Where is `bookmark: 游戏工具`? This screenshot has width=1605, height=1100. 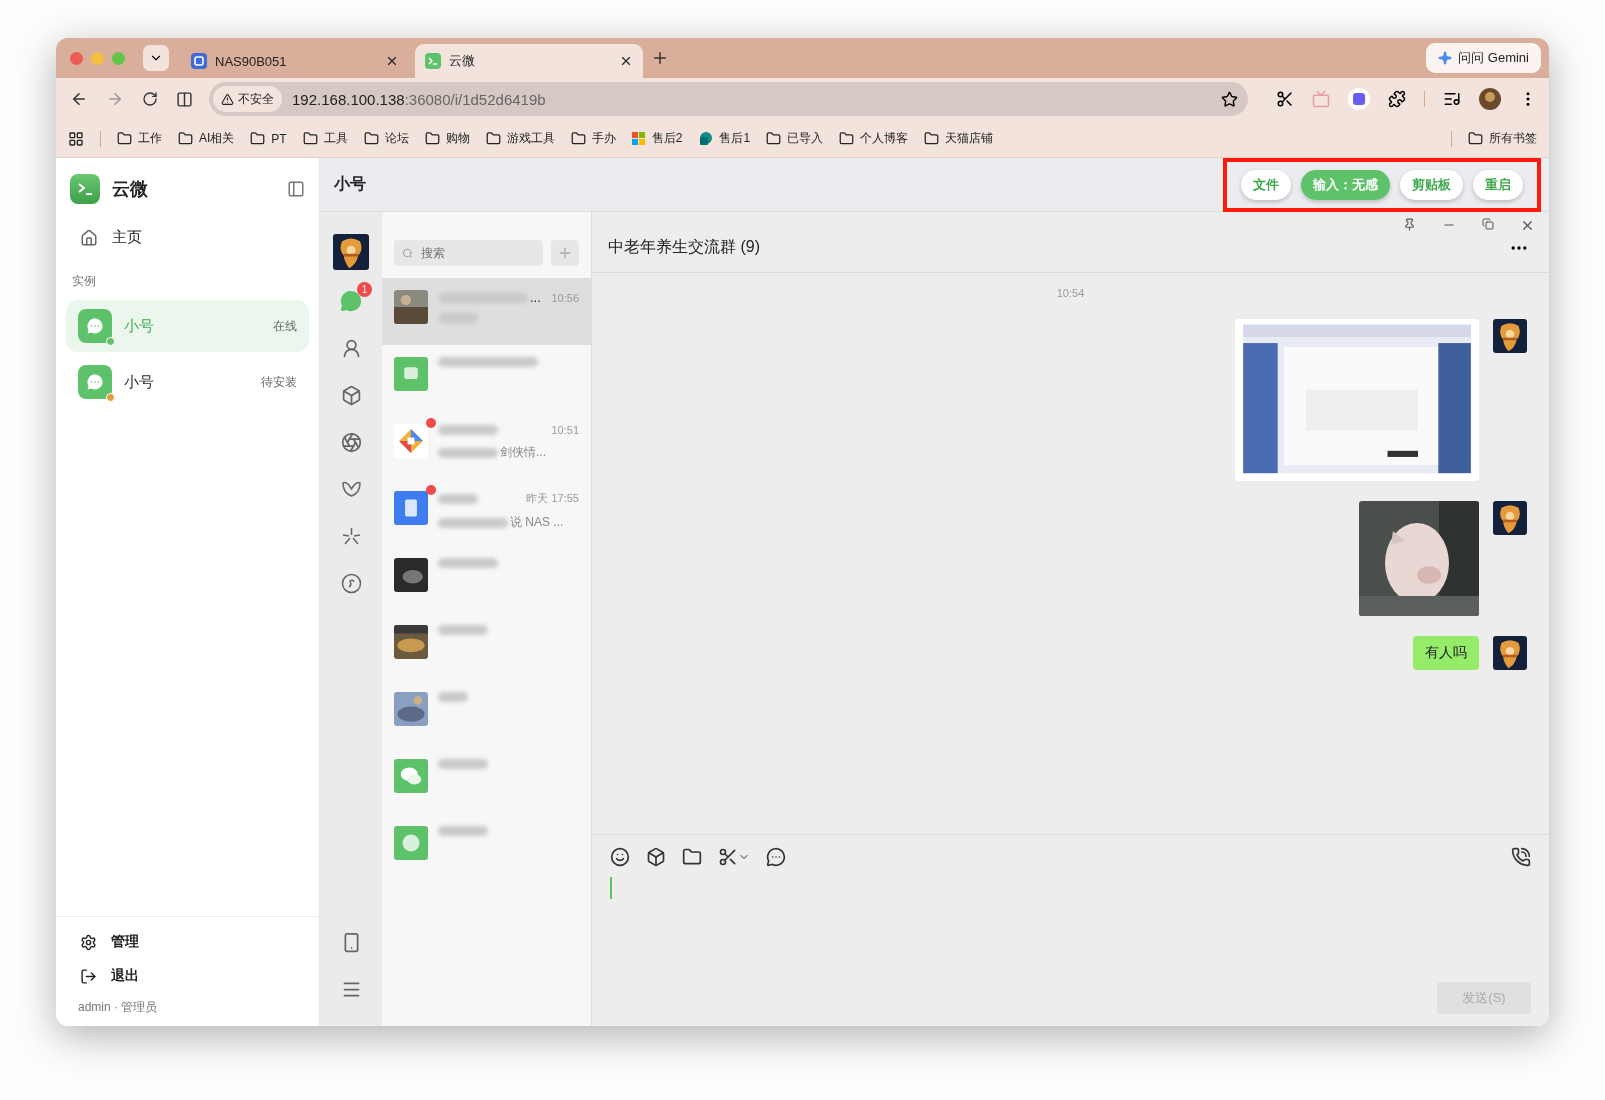
bookmark: 游戏工具 is located at coordinates (520, 138).